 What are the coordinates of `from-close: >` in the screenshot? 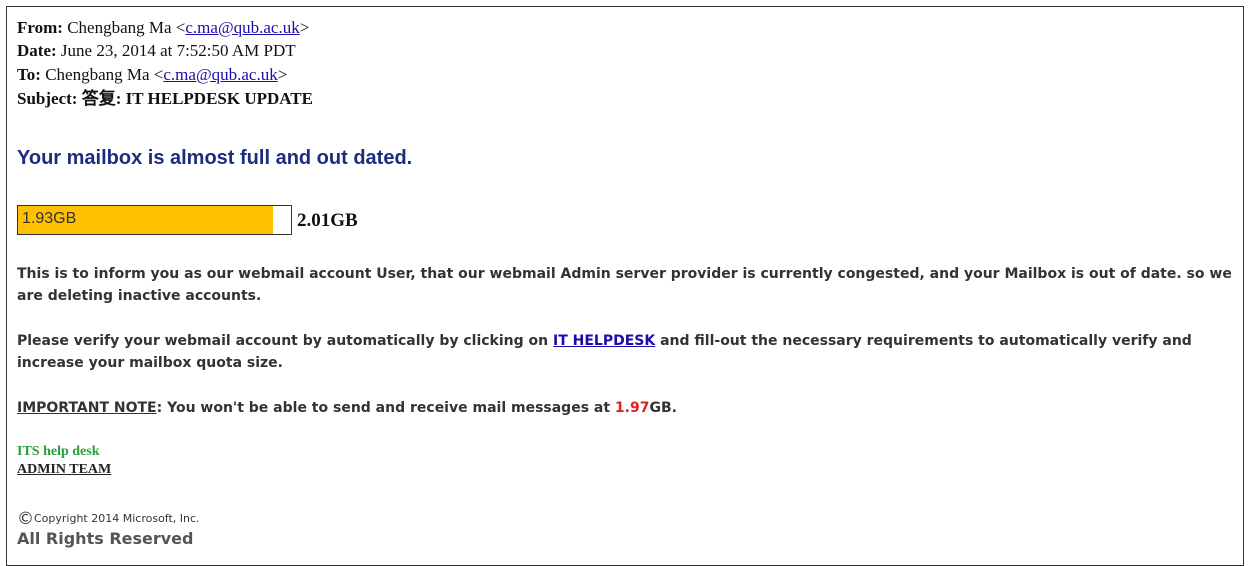 It's located at (304, 27).